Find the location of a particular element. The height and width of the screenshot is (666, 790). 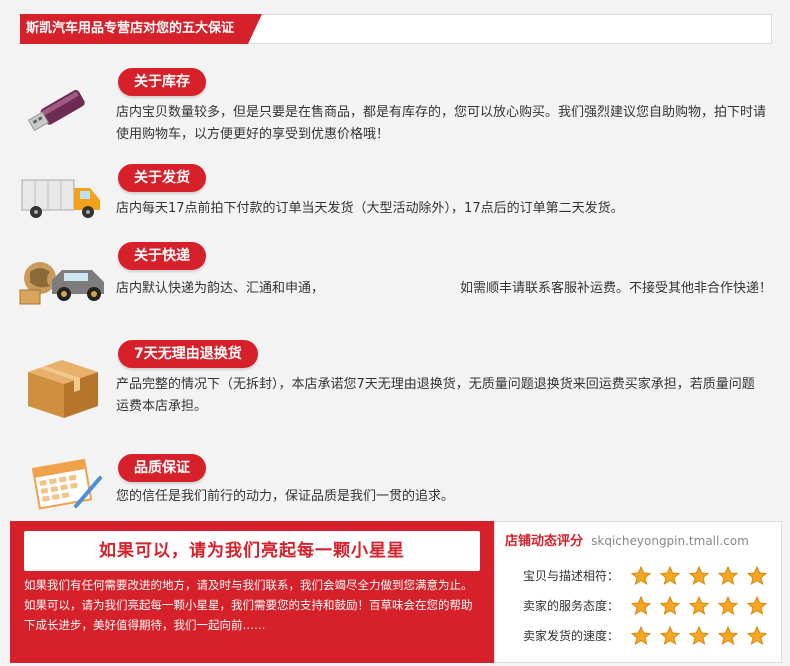

appeal-title: 如果可以，请为我们亮起每一颗小星星 is located at coordinates (252, 551).